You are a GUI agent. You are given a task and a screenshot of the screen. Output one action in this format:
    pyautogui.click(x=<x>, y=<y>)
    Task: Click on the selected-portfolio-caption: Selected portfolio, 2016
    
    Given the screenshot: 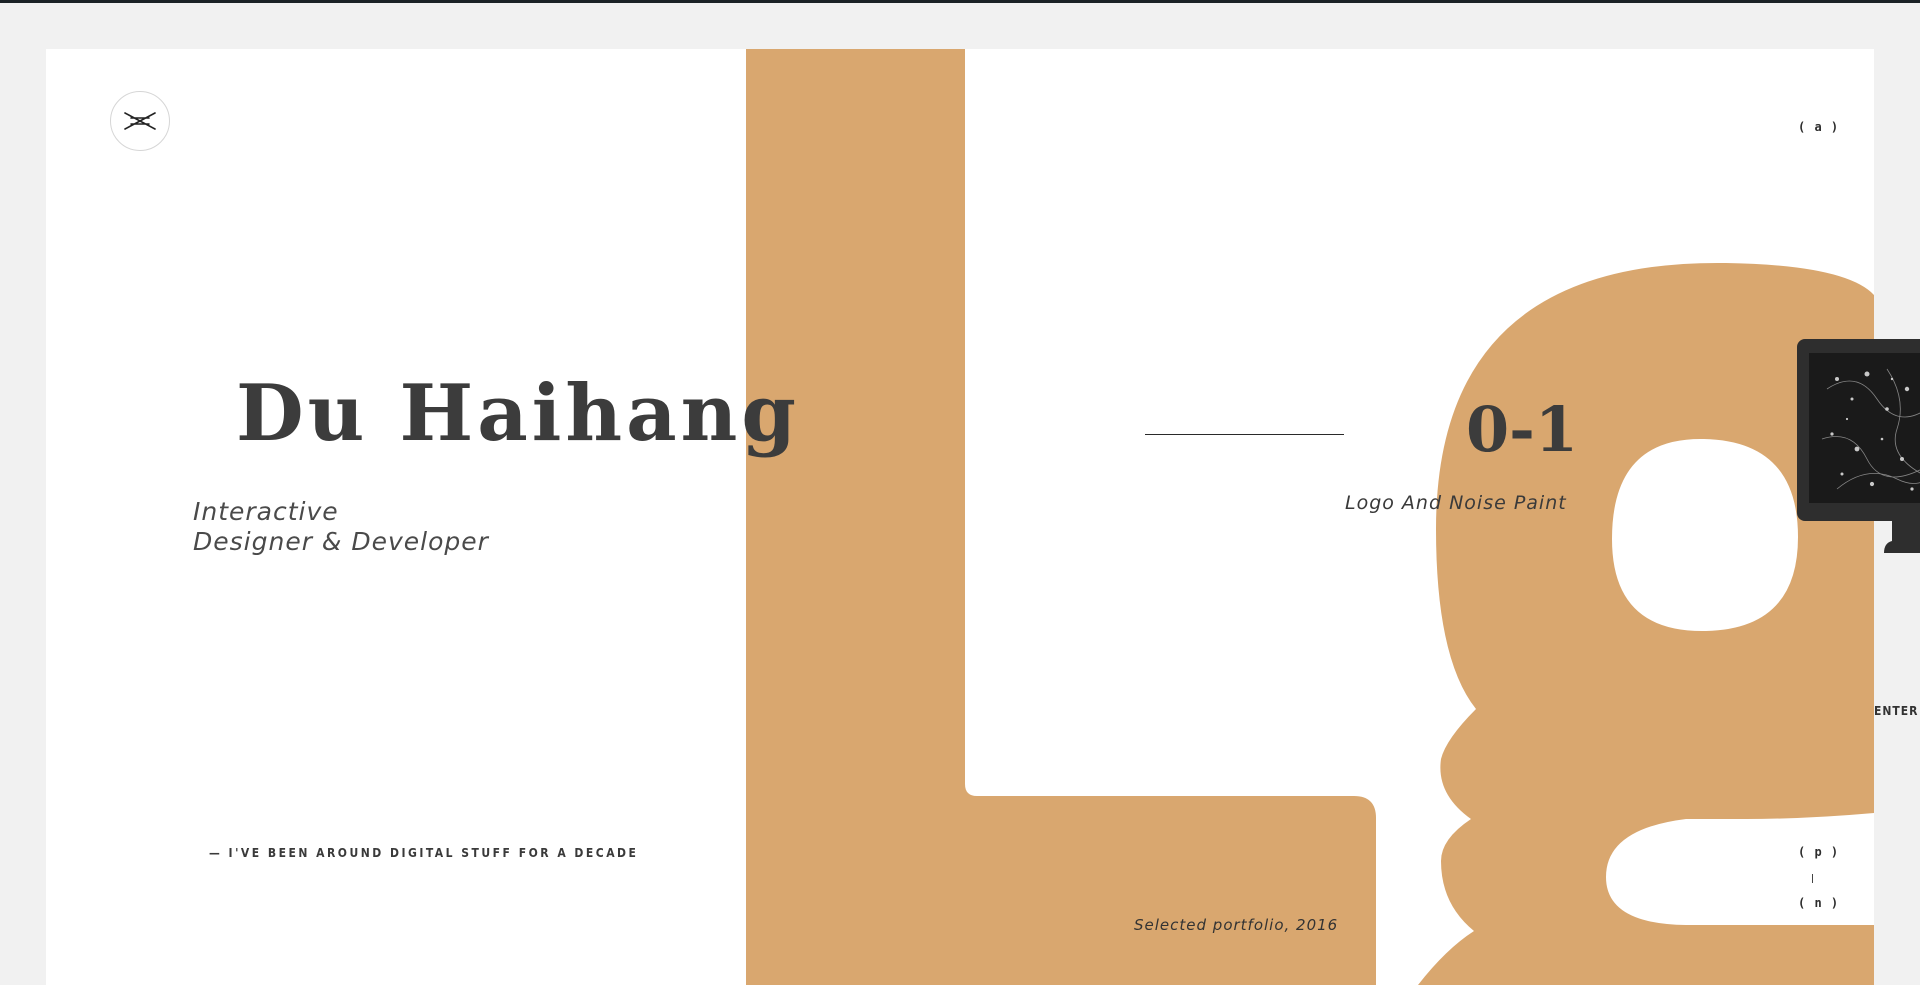 What is the action you would take?
    pyautogui.click(x=1236, y=925)
    